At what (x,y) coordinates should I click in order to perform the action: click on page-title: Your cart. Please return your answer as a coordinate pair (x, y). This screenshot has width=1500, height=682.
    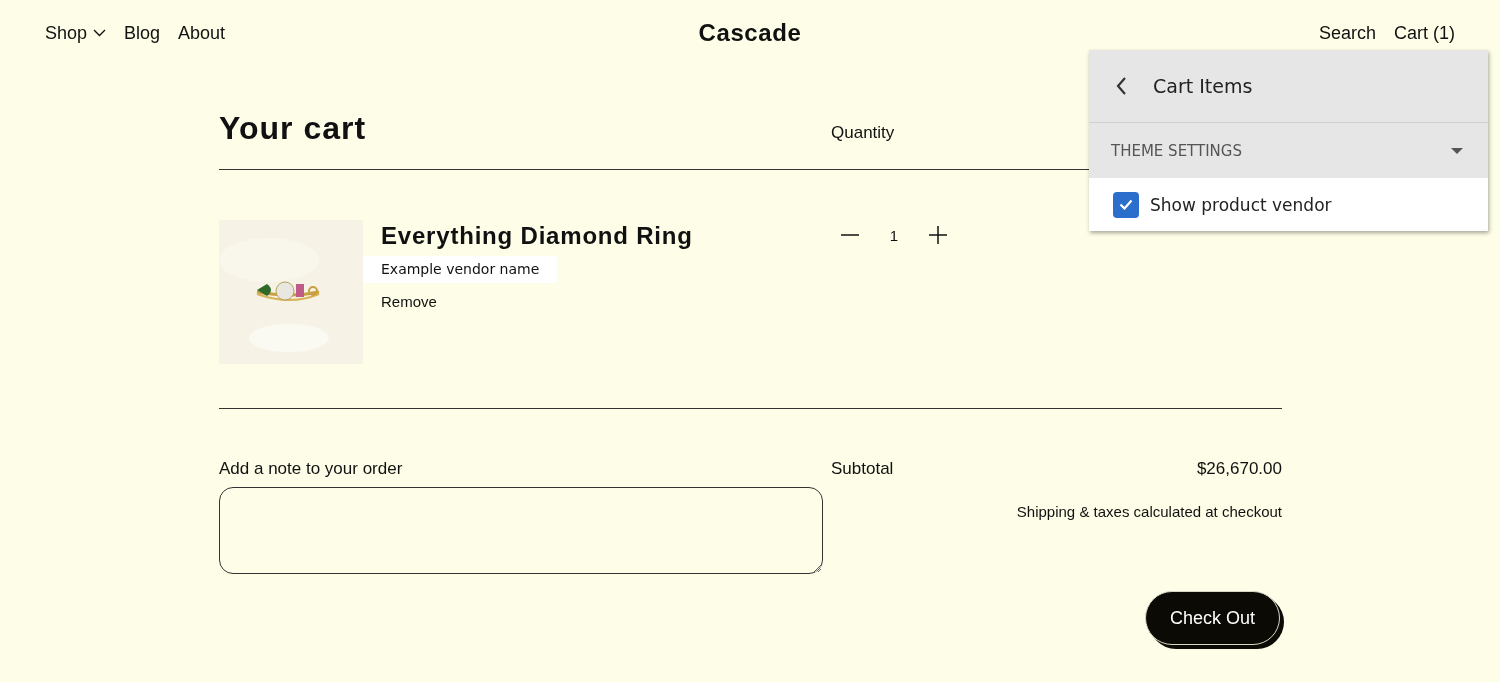
    Looking at the image, I should click on (293, 128).